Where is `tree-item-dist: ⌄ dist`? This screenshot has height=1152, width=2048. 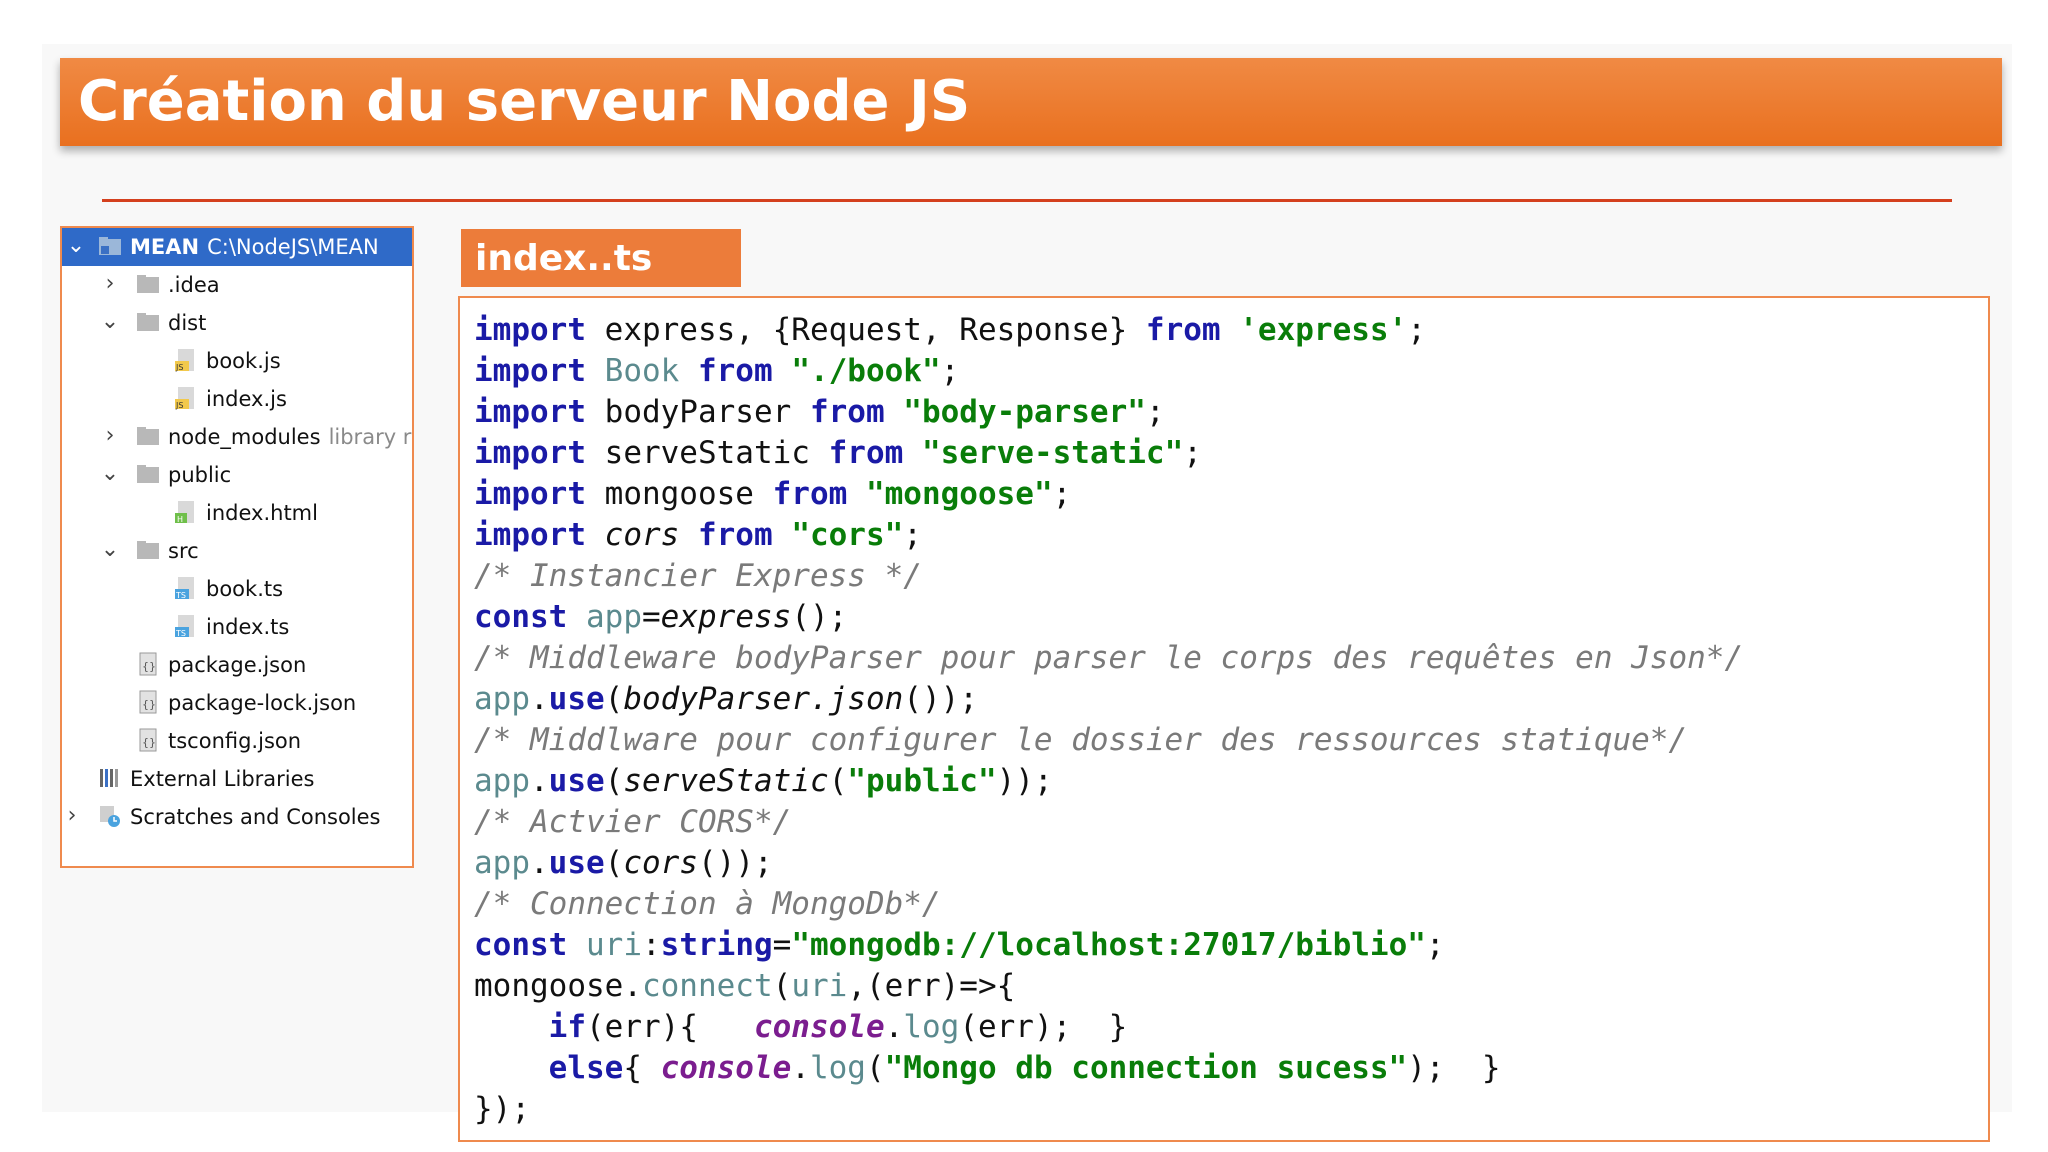
tree-item-dist: ⌄ dist is located at coordinates (237, 323).